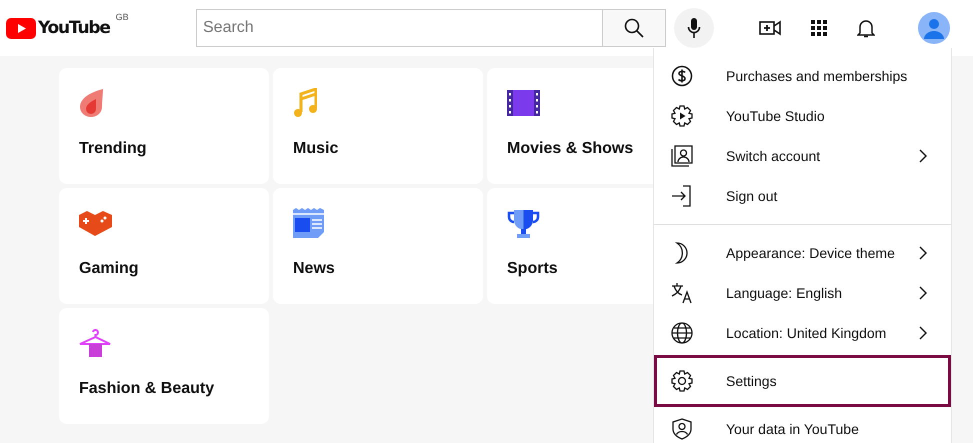 The height and width of the screenshot is (443, 973). What do you see at coordinates (682, 381) in the screenshot?
I see `settings-icon` at bounding box center [682, 381].